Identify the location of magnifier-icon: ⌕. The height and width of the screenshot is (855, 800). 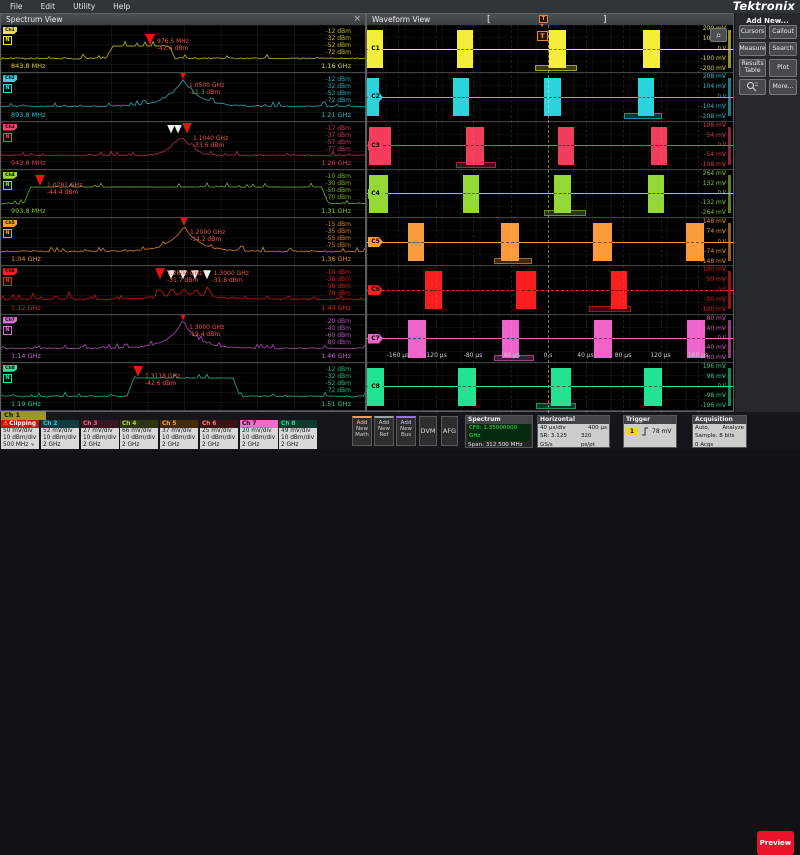
(718, 35).